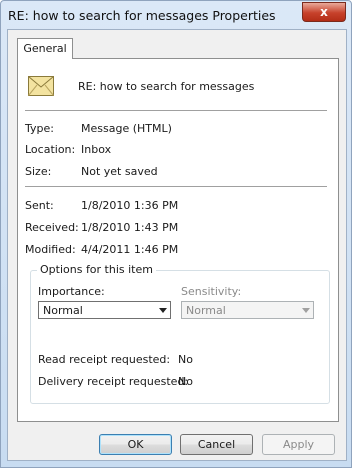  I want to click on read-receipt-label: Read receipt requested:, so click(104, 359).